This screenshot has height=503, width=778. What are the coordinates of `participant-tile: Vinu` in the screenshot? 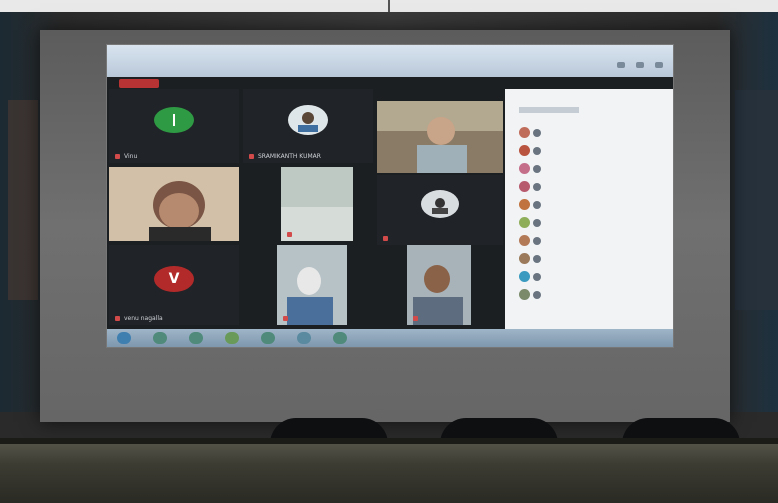 It's located at (174, 126).